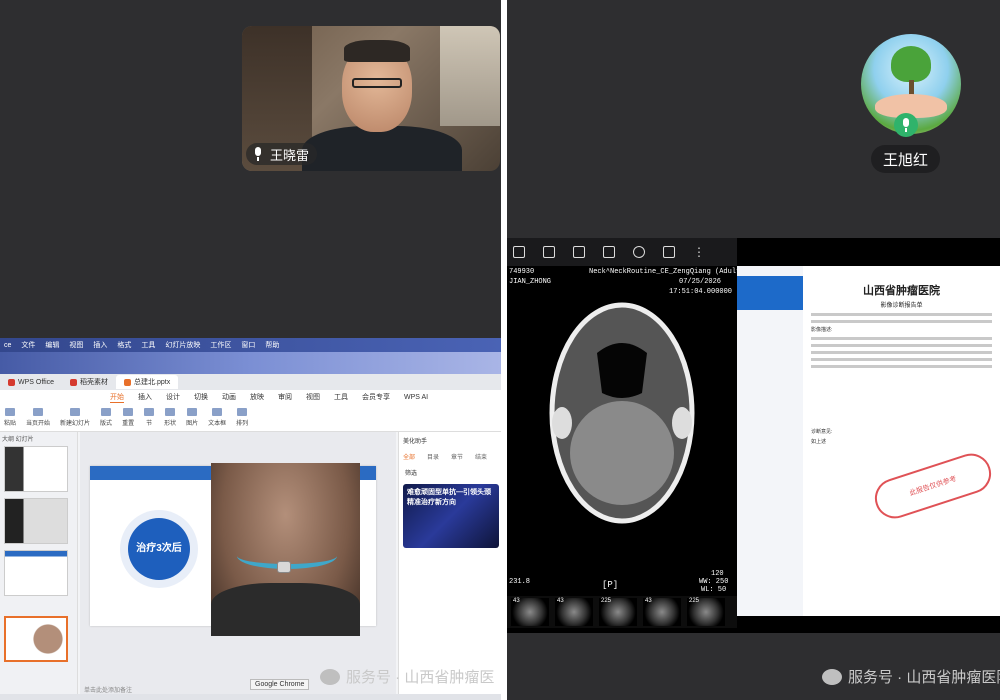 The width and height of the screenshot is (1000, 700). Describe the element at coordinates (11, 382) in the screenshot. I see `wps-logo-icon` at that location.